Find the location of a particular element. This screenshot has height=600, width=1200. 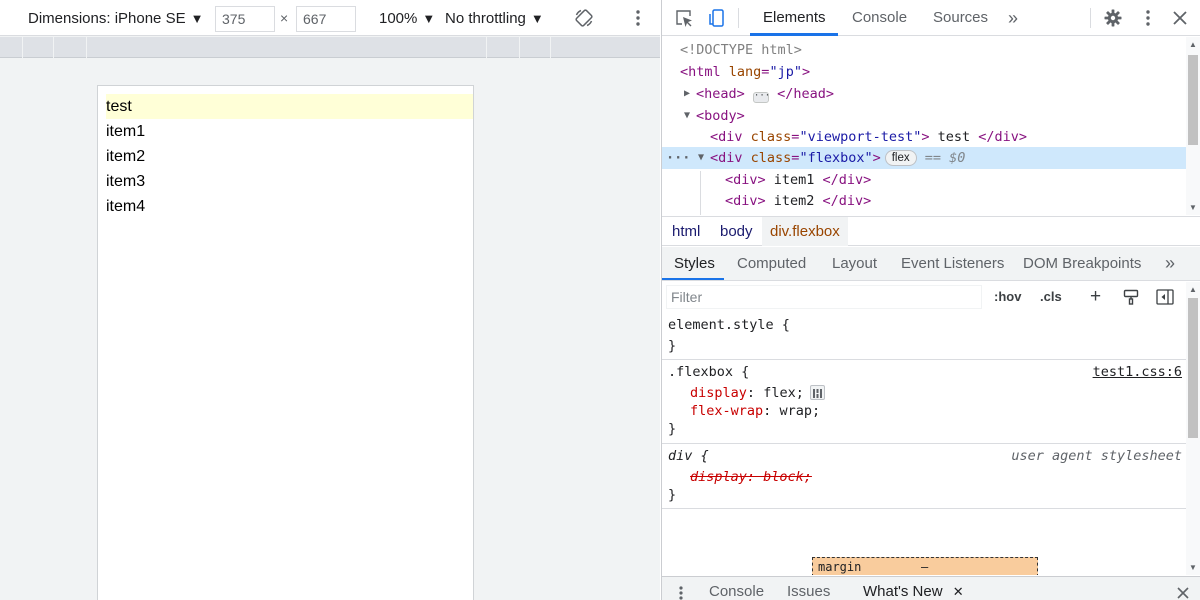

tab-elements: Elements is located at coordinates (794, 18).